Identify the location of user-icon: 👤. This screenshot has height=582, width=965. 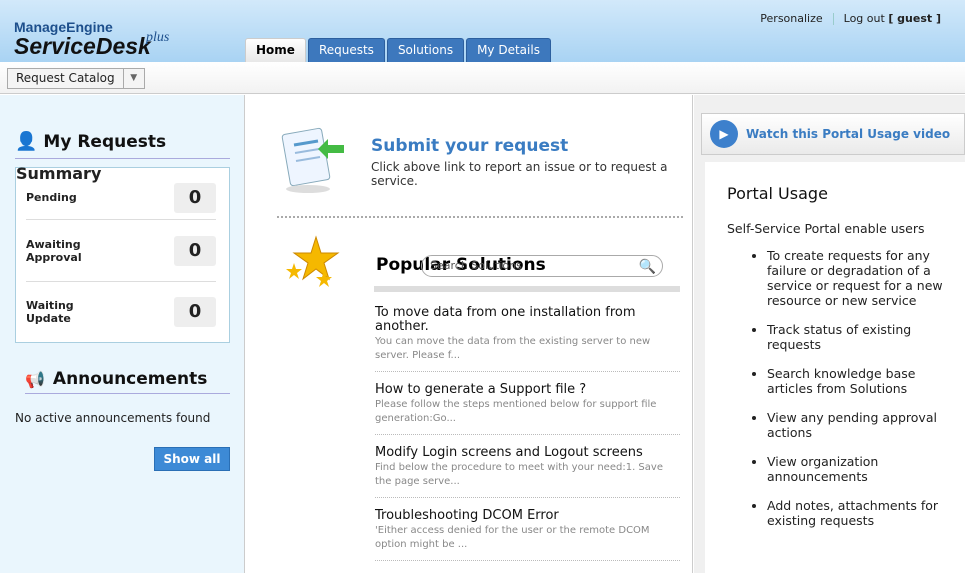
(26, 141).